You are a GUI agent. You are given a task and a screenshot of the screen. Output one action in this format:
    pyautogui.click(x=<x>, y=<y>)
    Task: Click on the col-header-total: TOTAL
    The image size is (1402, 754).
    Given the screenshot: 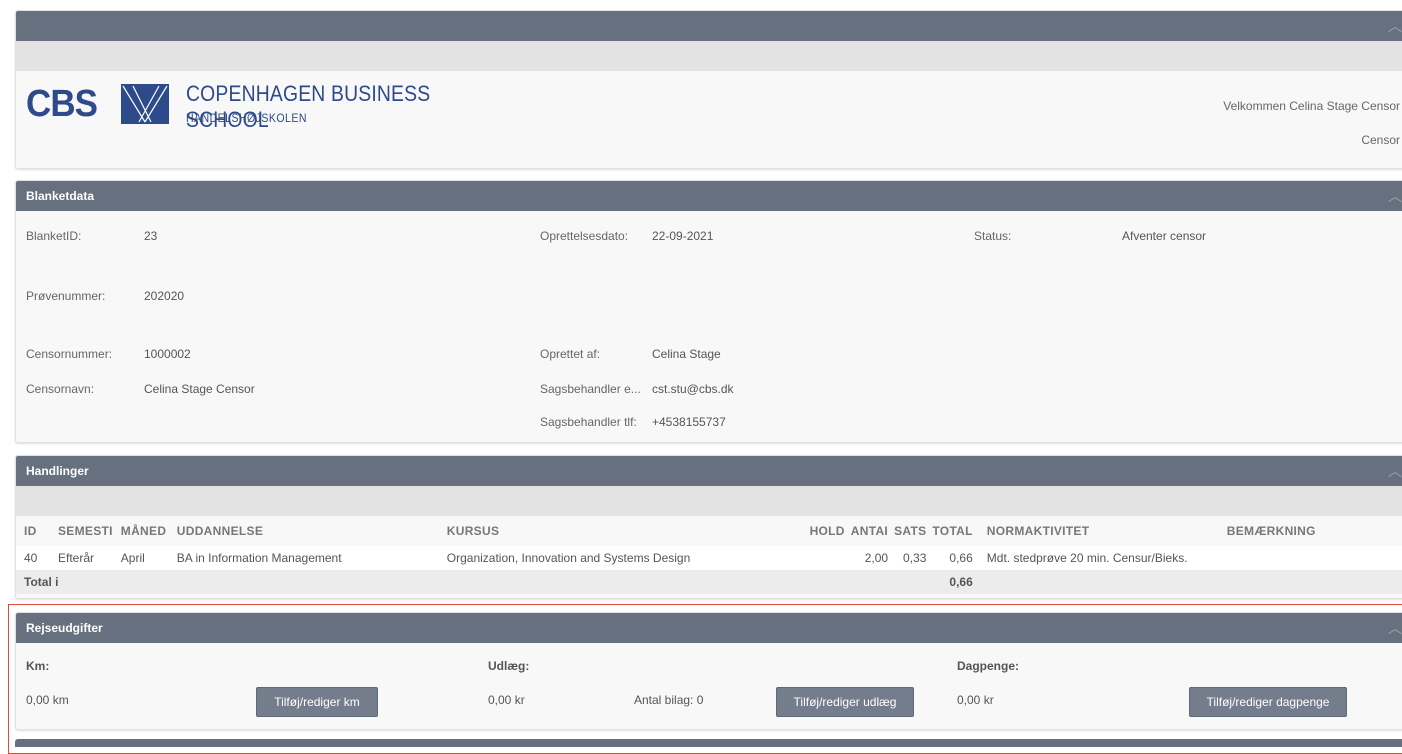 What is the action you would take?
    pyautogui.click(x=955, y=531)
    